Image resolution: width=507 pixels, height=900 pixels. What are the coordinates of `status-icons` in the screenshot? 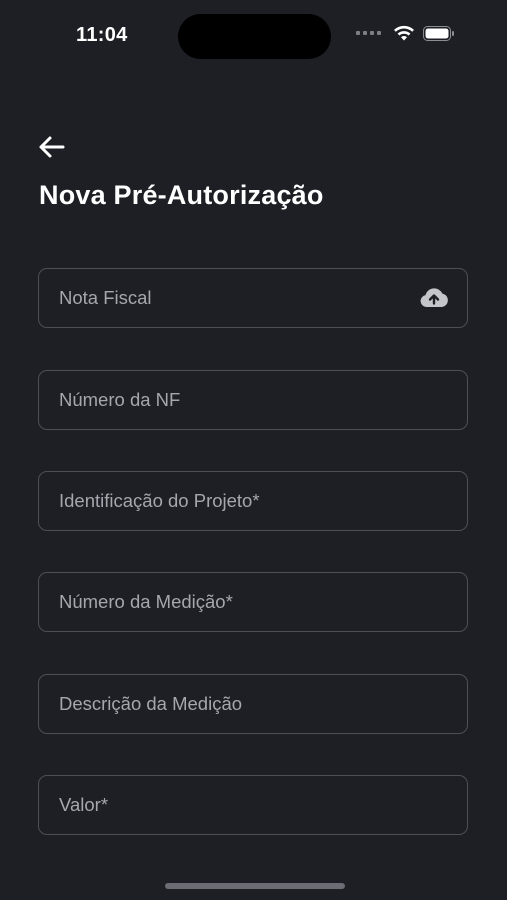 It's located at (405, 33).